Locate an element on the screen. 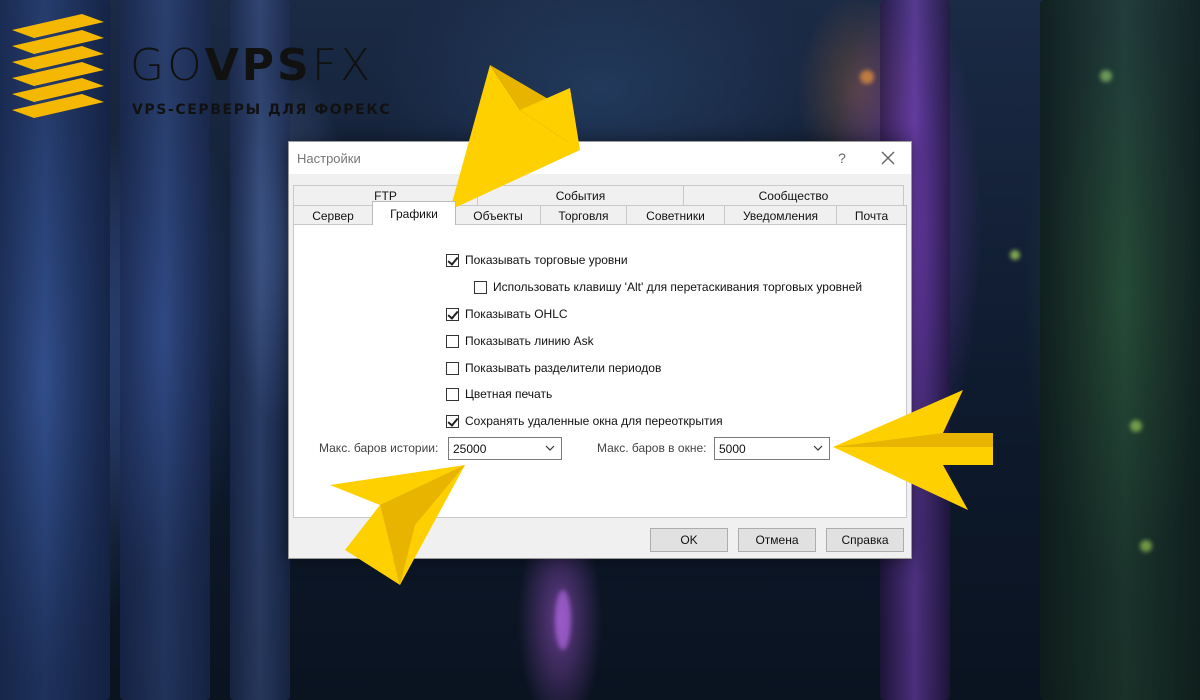 The height and width of the screenshot is (700, 1200). close-button is located at coordinates (888, 158).